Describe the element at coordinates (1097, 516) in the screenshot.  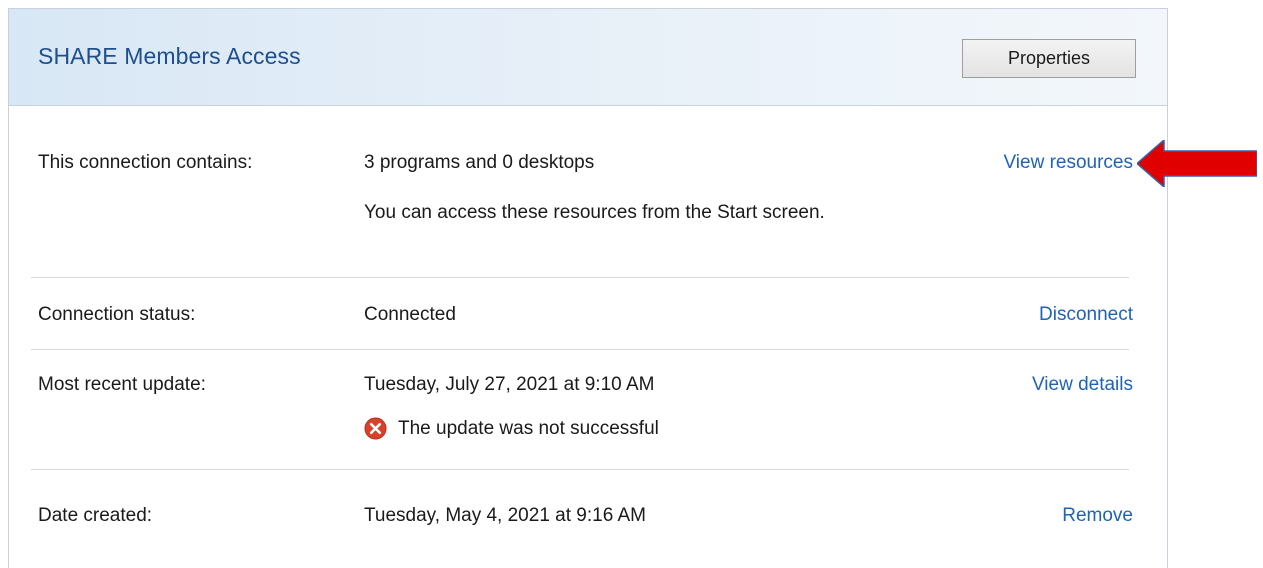
I see `remove-link: Remove` at that location.